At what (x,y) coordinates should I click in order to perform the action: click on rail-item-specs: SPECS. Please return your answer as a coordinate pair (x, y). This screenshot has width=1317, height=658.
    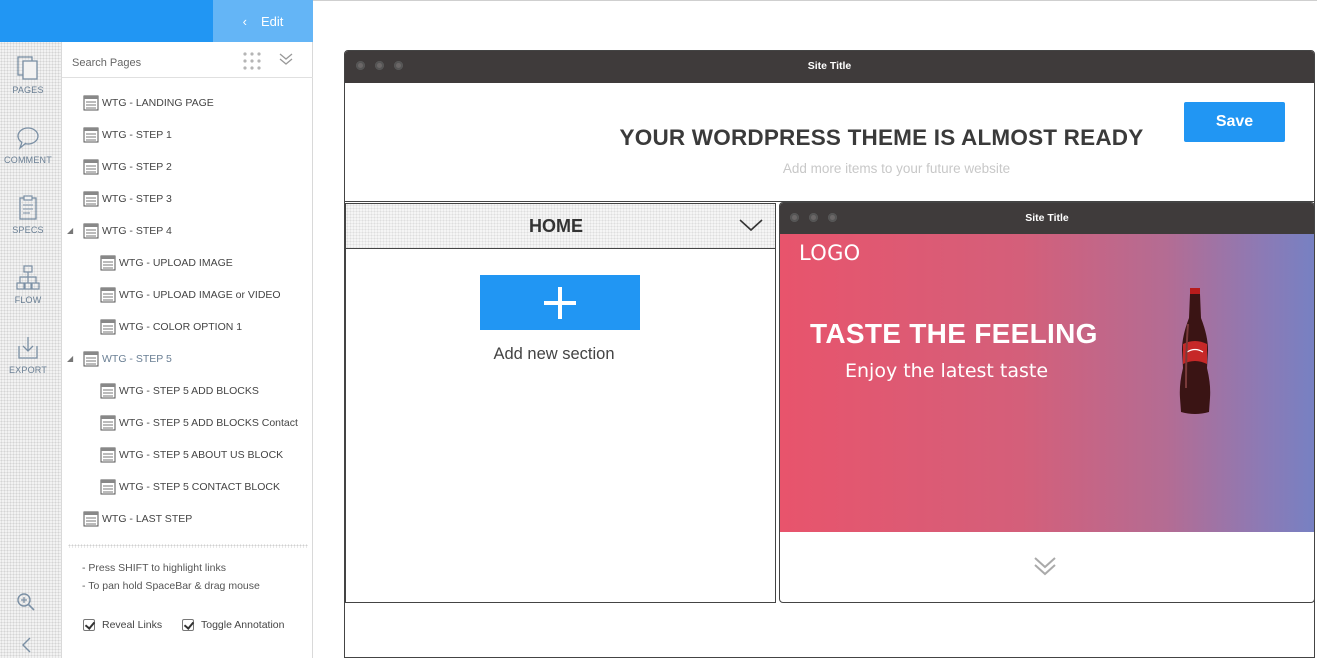
    Looking at the image, I should click on (28, 214).